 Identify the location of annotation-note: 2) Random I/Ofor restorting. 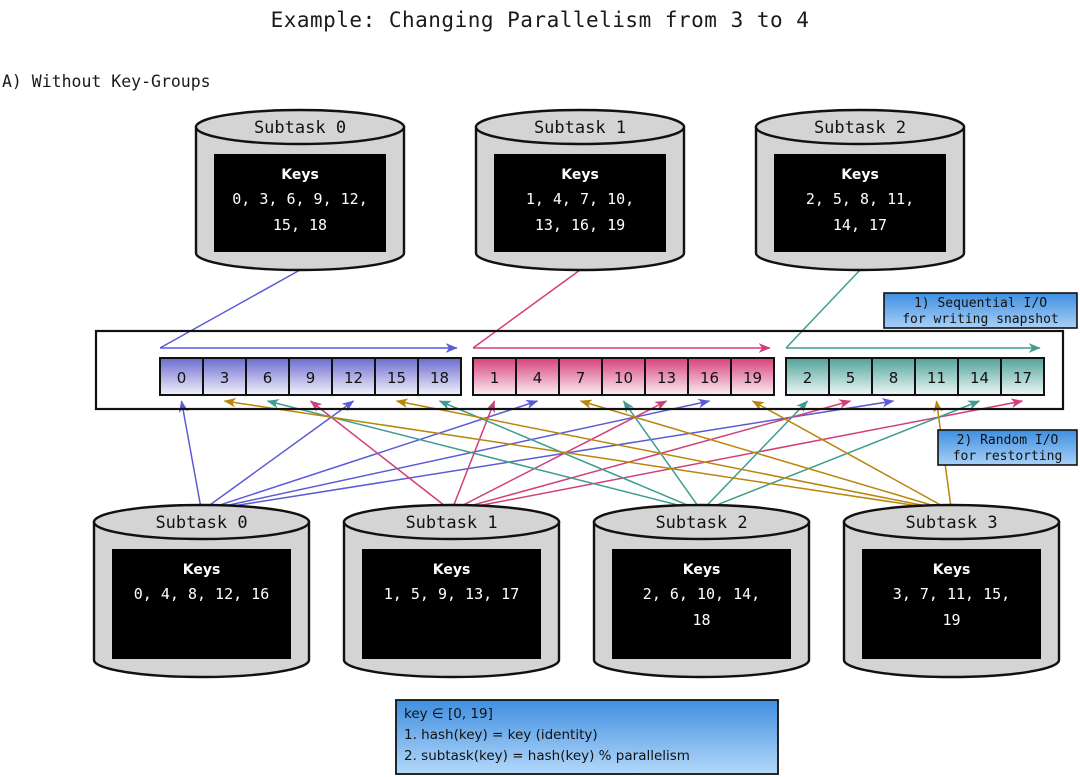
(1007, 447).